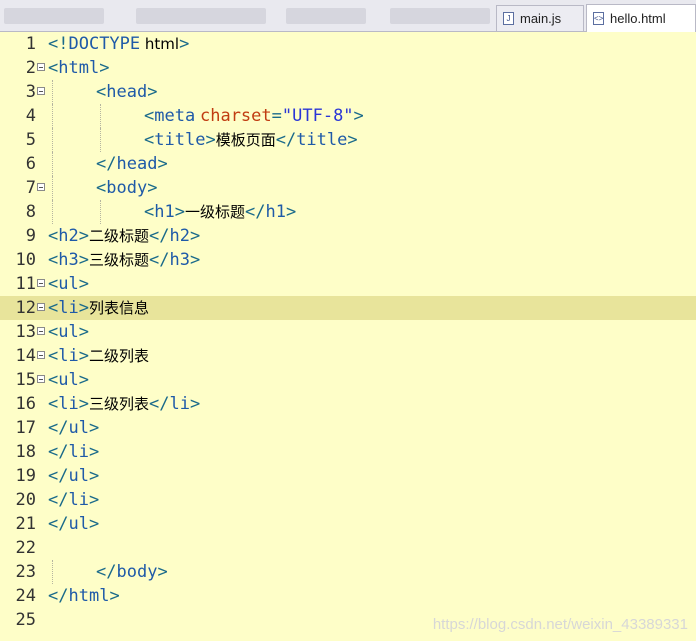 The width and height of the screenshot is (696, 641). Describe the element at coordinates (30, 68) in the screenshot. I see `line-number: 2` at that location.